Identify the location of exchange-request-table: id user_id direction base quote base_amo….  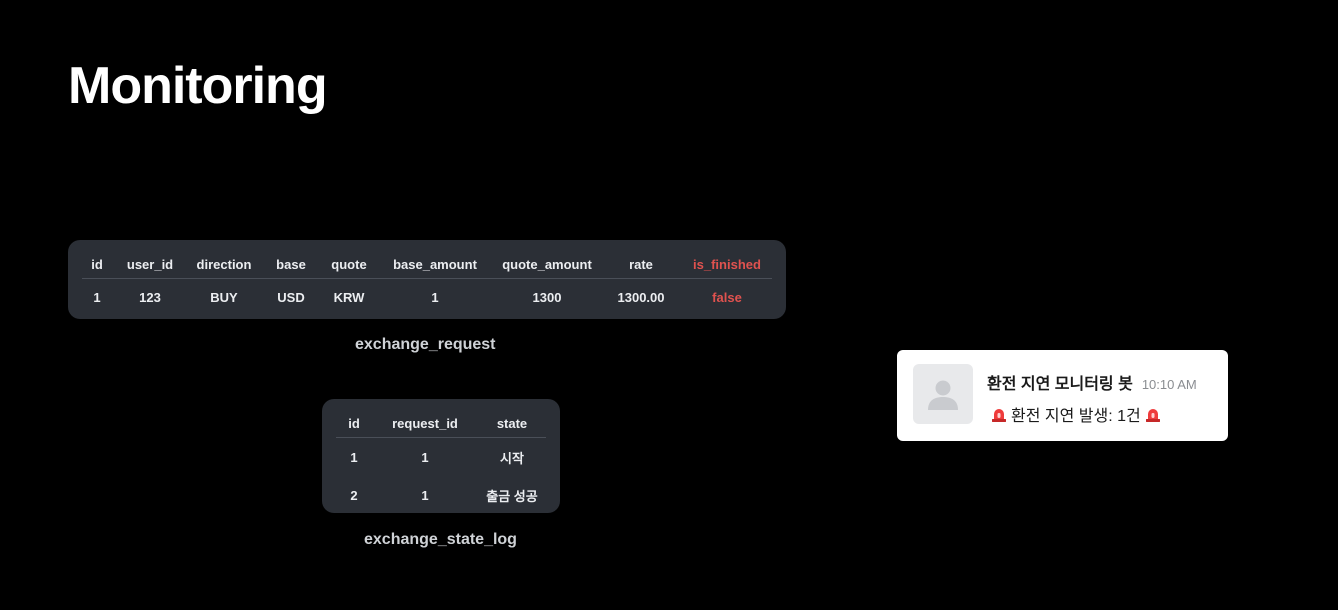
(427, 279).